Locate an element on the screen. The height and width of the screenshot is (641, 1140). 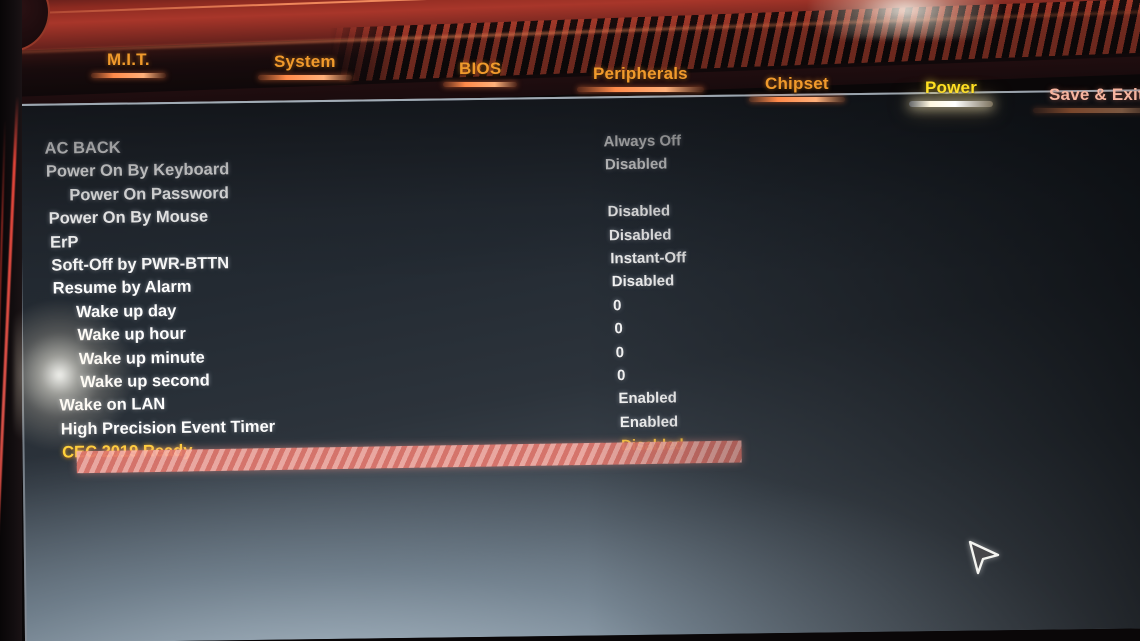
settings-row-label: High Precision Event Timer is located at coordinates (168, 428).